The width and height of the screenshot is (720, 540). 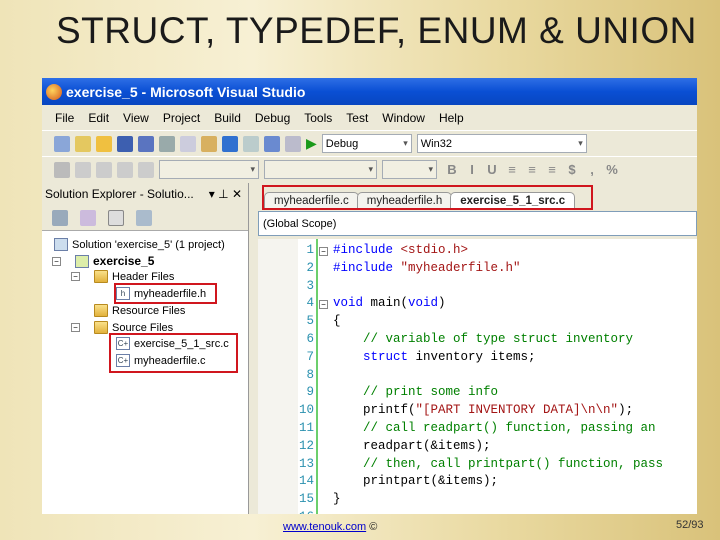 What do you see at coordinates (134, 276) in the screenshot?
I see `tree-header-files: Header Files` at bounding box center [134, 276].